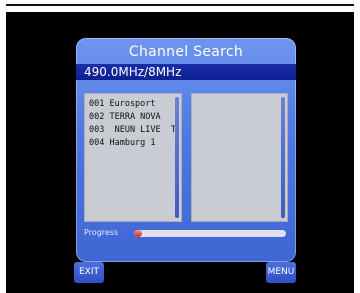  What do you see at coordinates (180, 5) in the screenshot?
I see `top-divider` at bounding box center [180, 5].